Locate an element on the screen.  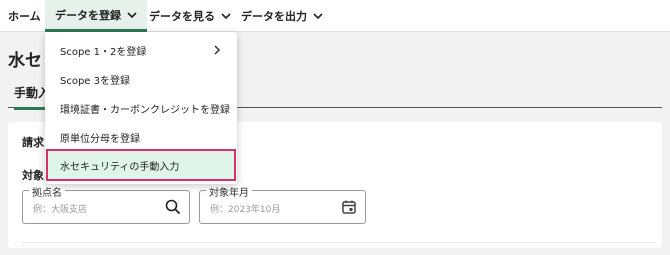
menu-item-certificates: 環境証書・カーボンクレジットを登録 is located at coordinates (141, 108).